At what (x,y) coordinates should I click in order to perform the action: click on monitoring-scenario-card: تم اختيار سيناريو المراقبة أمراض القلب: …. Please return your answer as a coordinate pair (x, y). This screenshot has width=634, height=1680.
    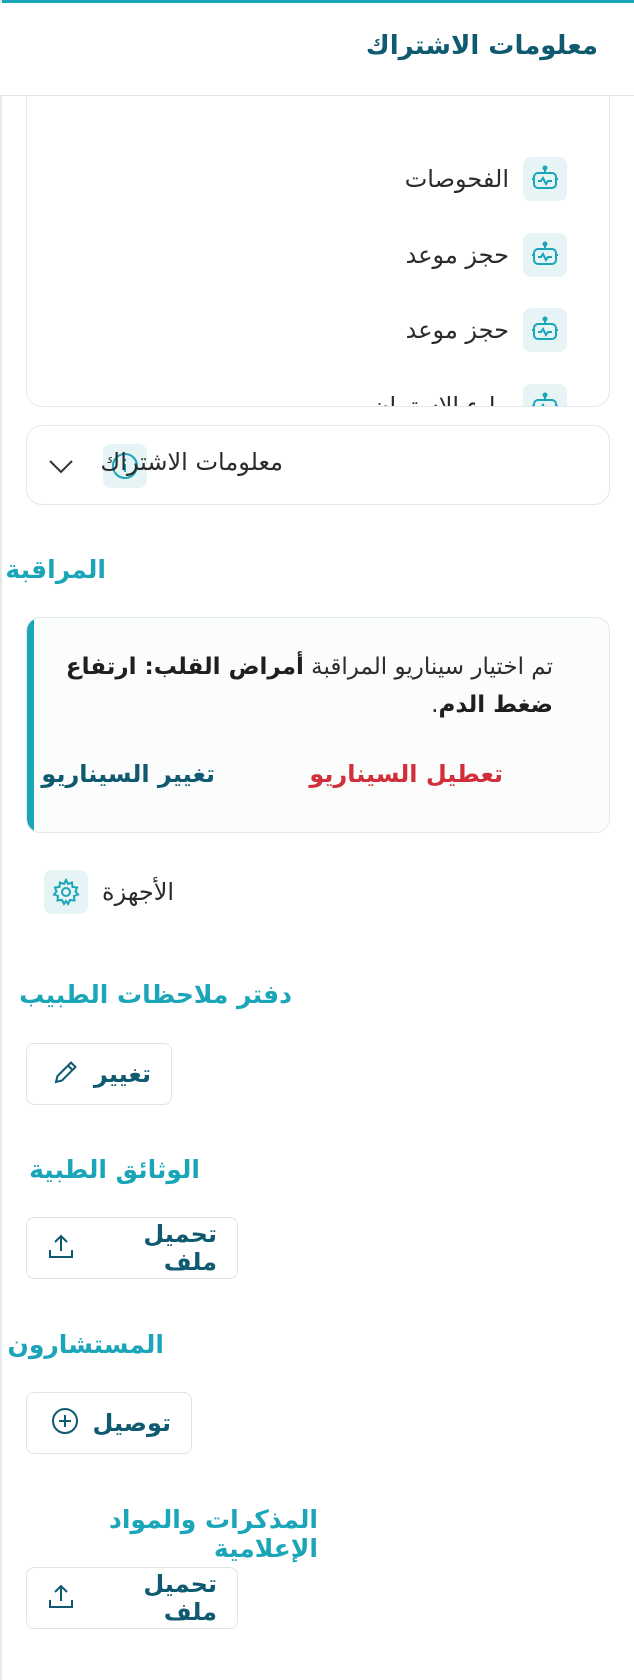
    Looking at the image, I should click on (318, 725).